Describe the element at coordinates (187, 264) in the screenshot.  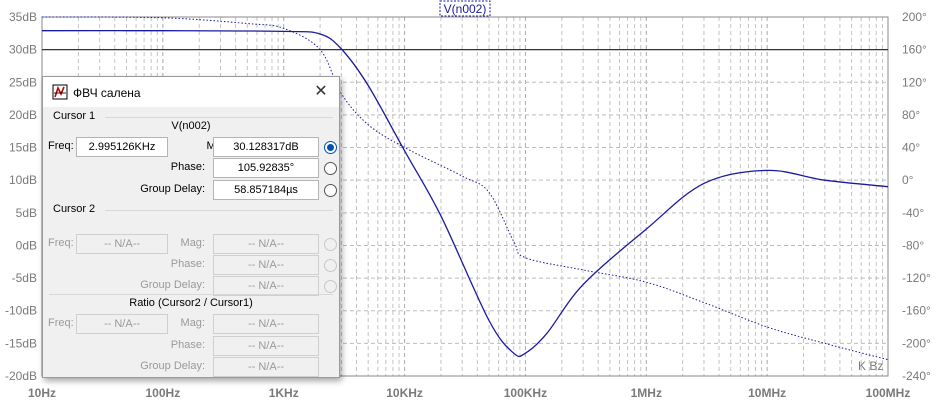
I see `cursor2-phase-label: Phase:` at that location.